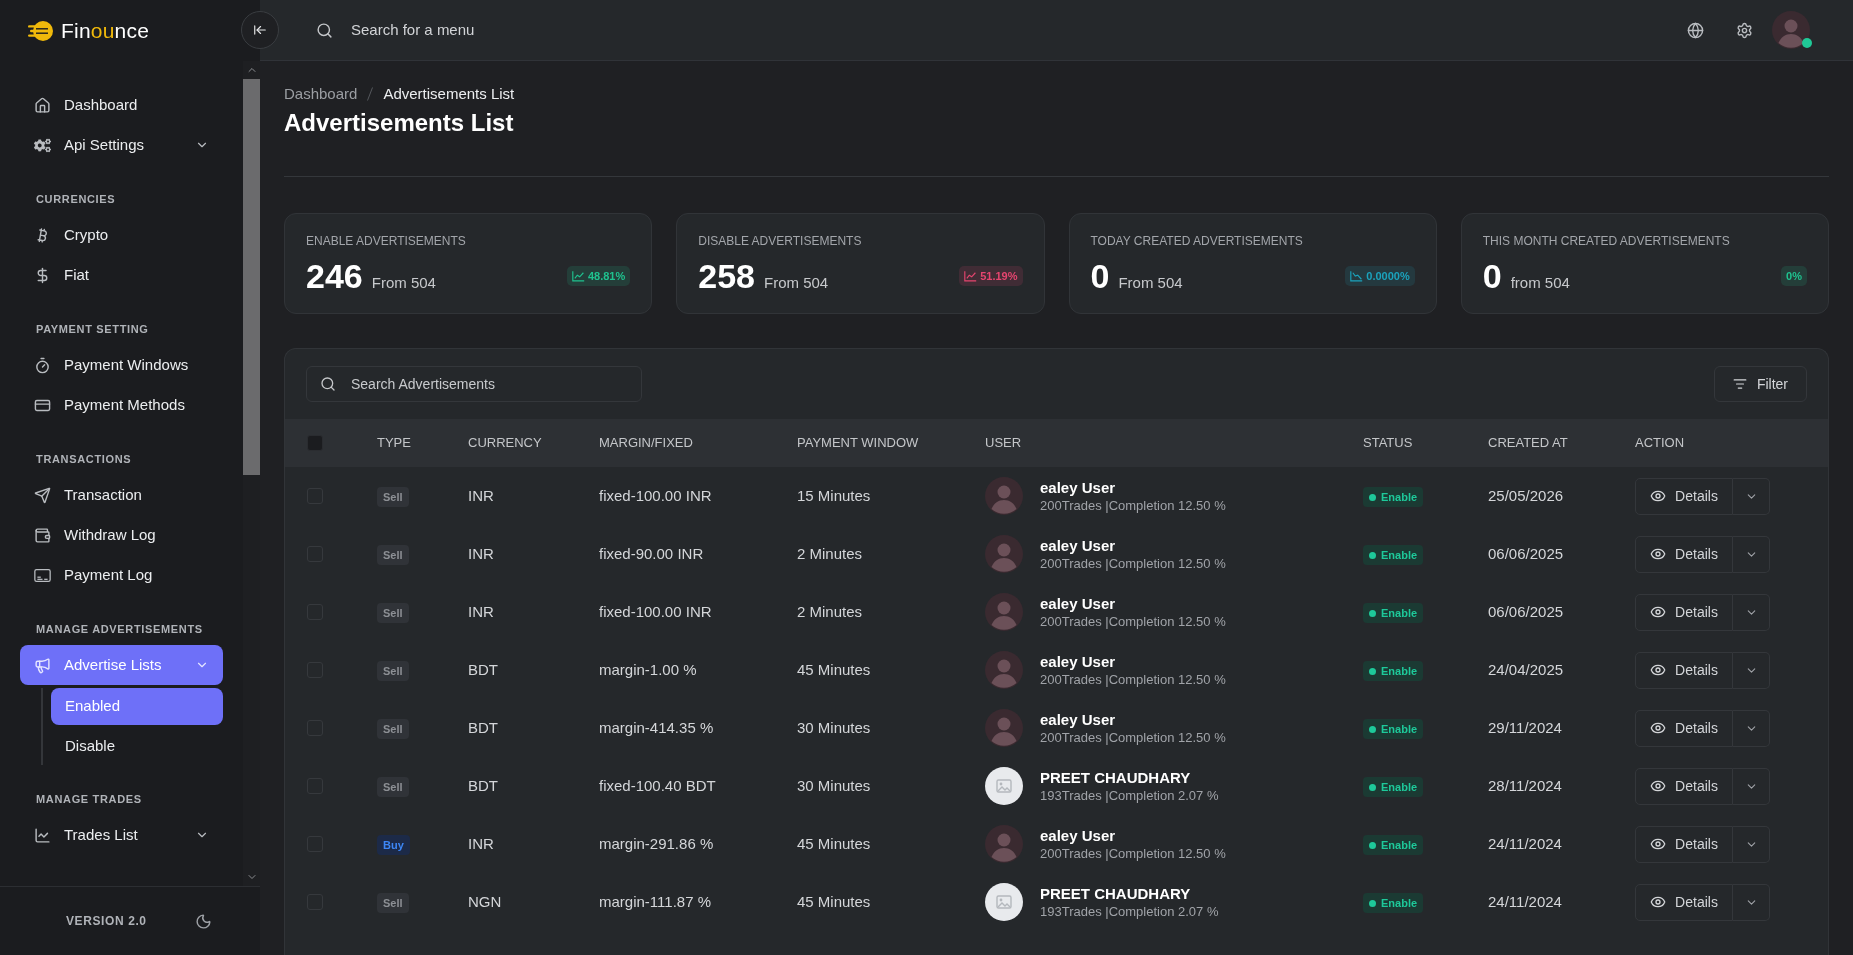  I want to click on sidebar-item: Fiat, so click(121, 275).